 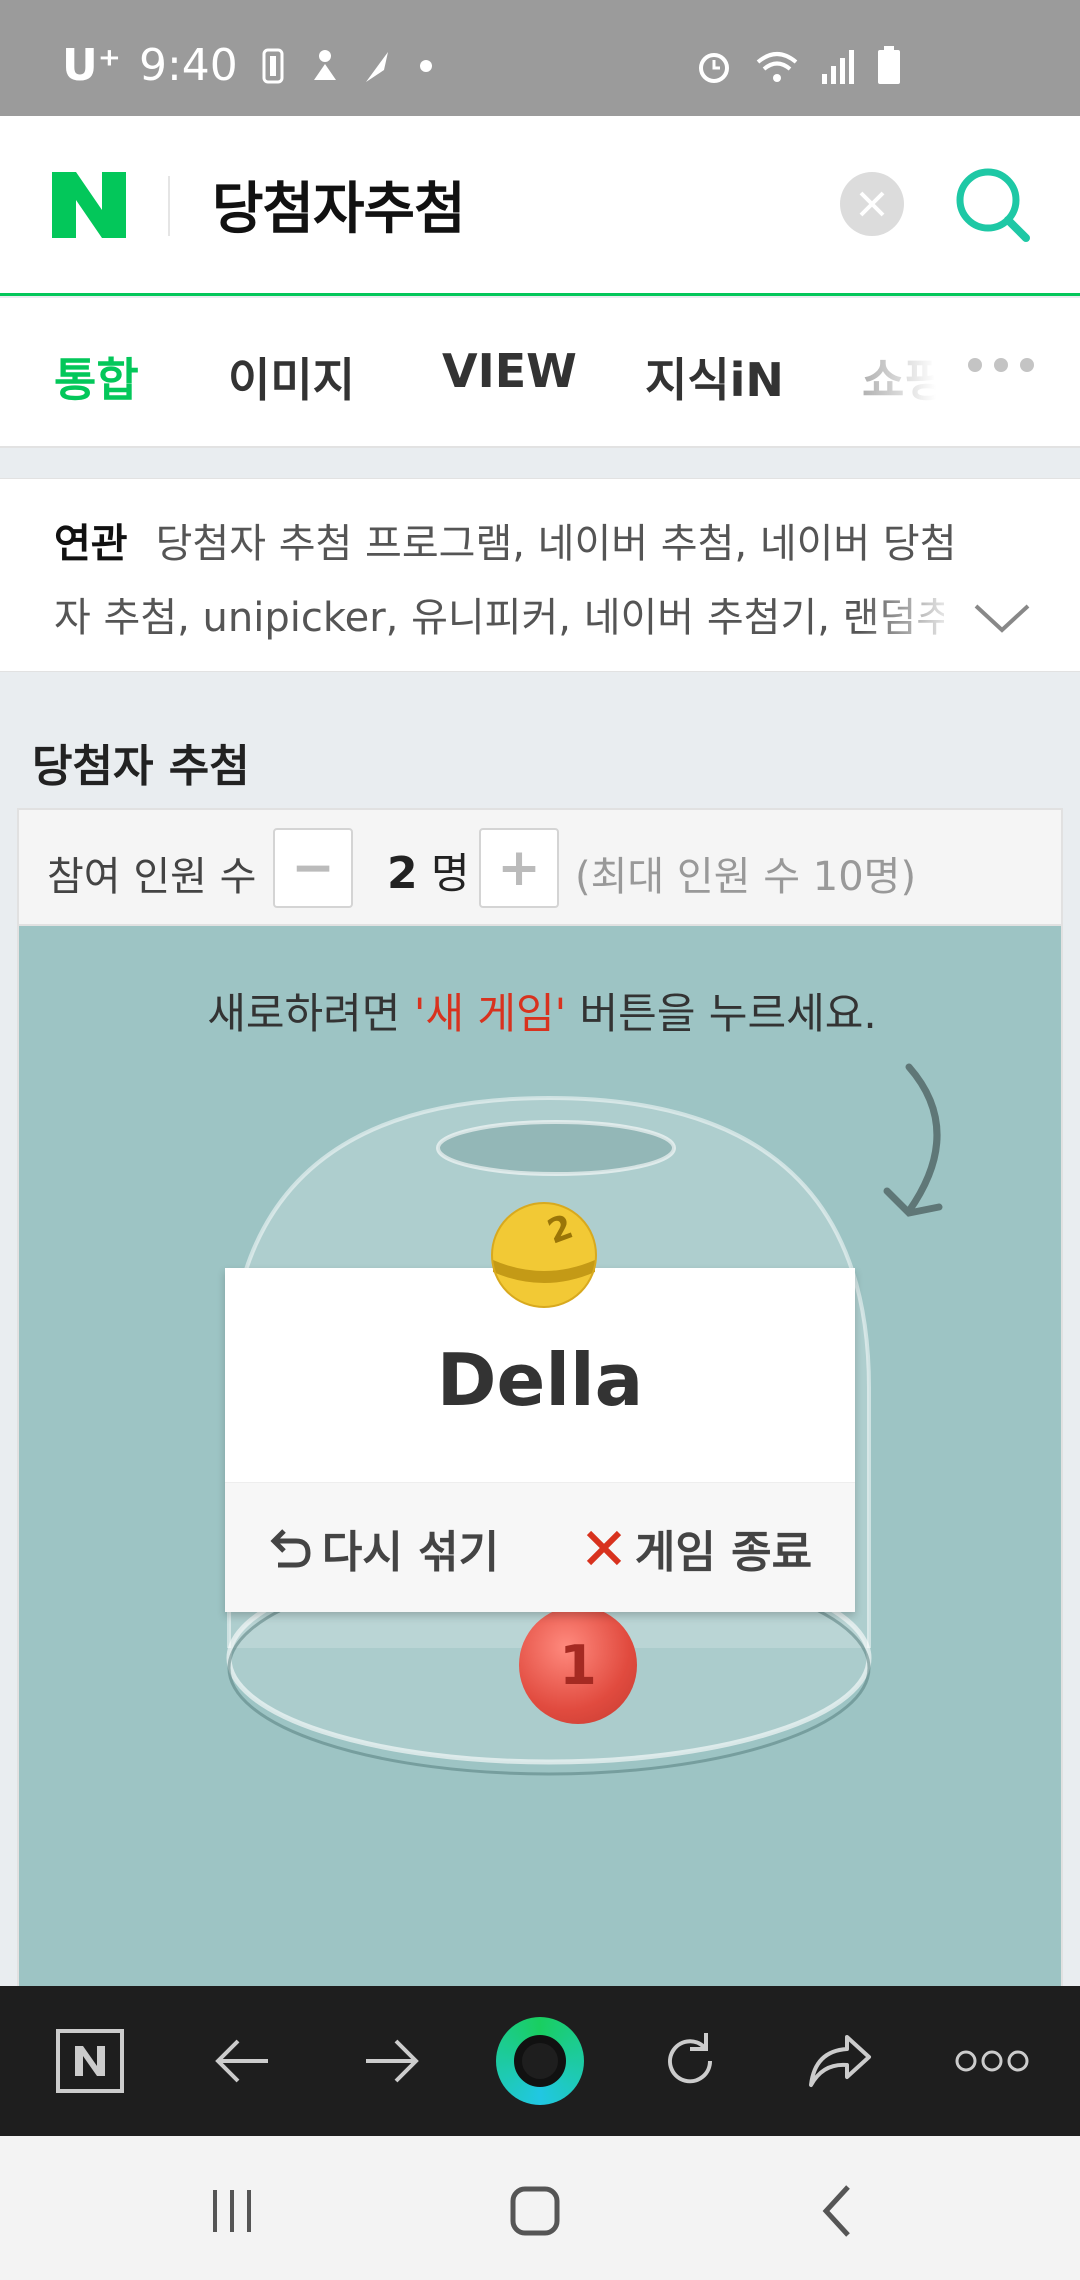 I want to click on tabs-fade-overlay, so click(x=960, y=372).